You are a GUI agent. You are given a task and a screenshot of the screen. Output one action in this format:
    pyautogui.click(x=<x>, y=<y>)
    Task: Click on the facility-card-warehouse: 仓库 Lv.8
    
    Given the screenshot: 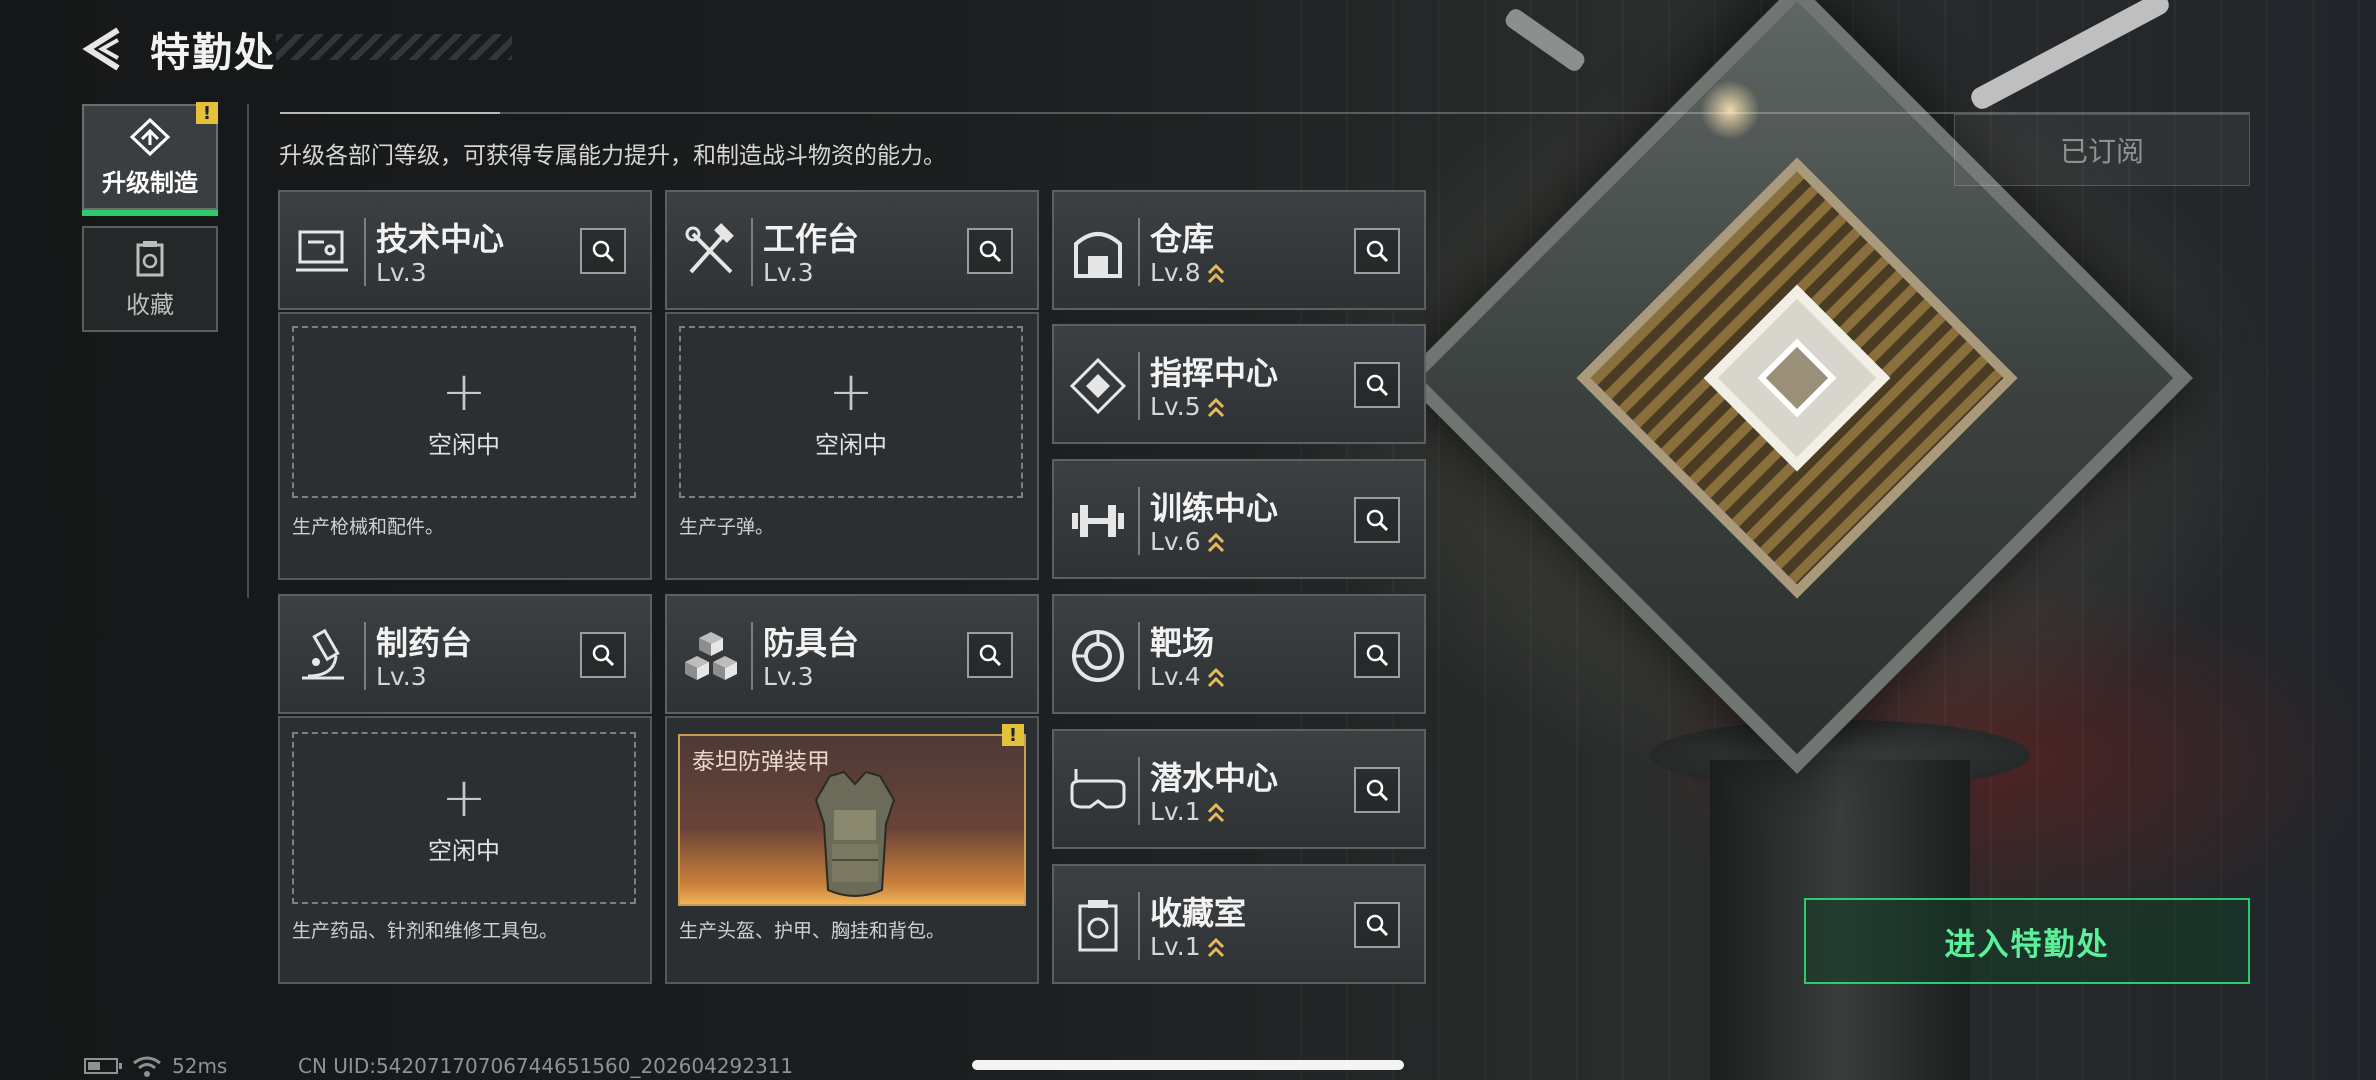 What is the action you would take?
    pyautogui.click(x=1239, y=250)
    